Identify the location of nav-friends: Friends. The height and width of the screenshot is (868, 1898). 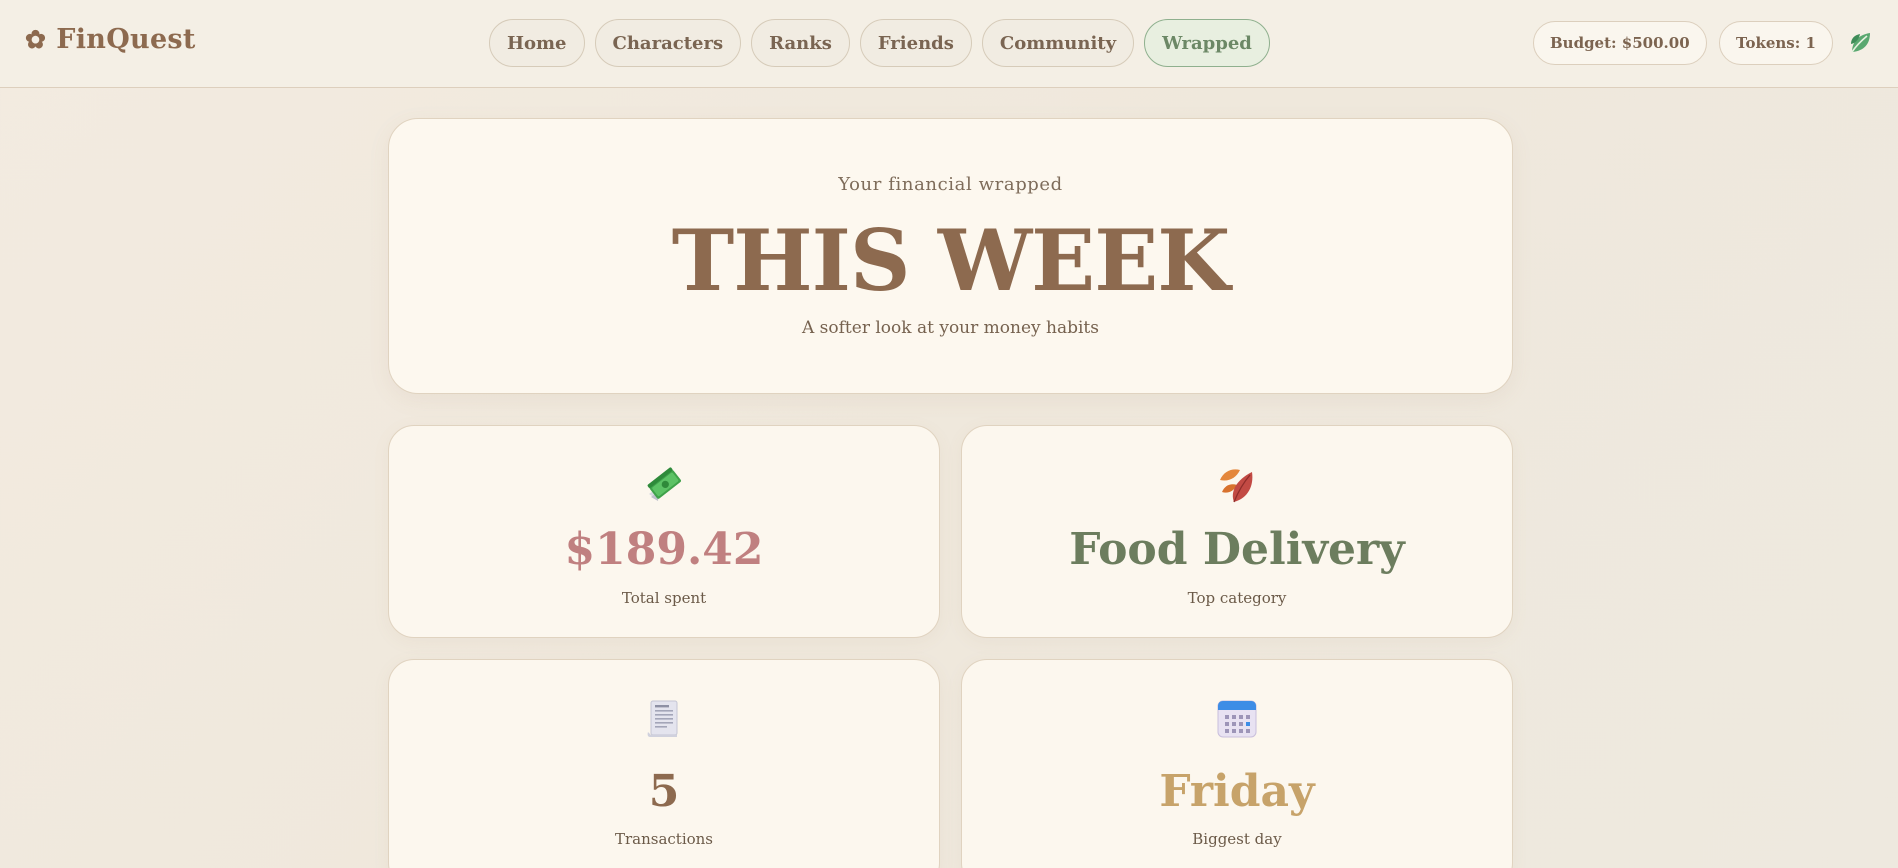
(915, 43).